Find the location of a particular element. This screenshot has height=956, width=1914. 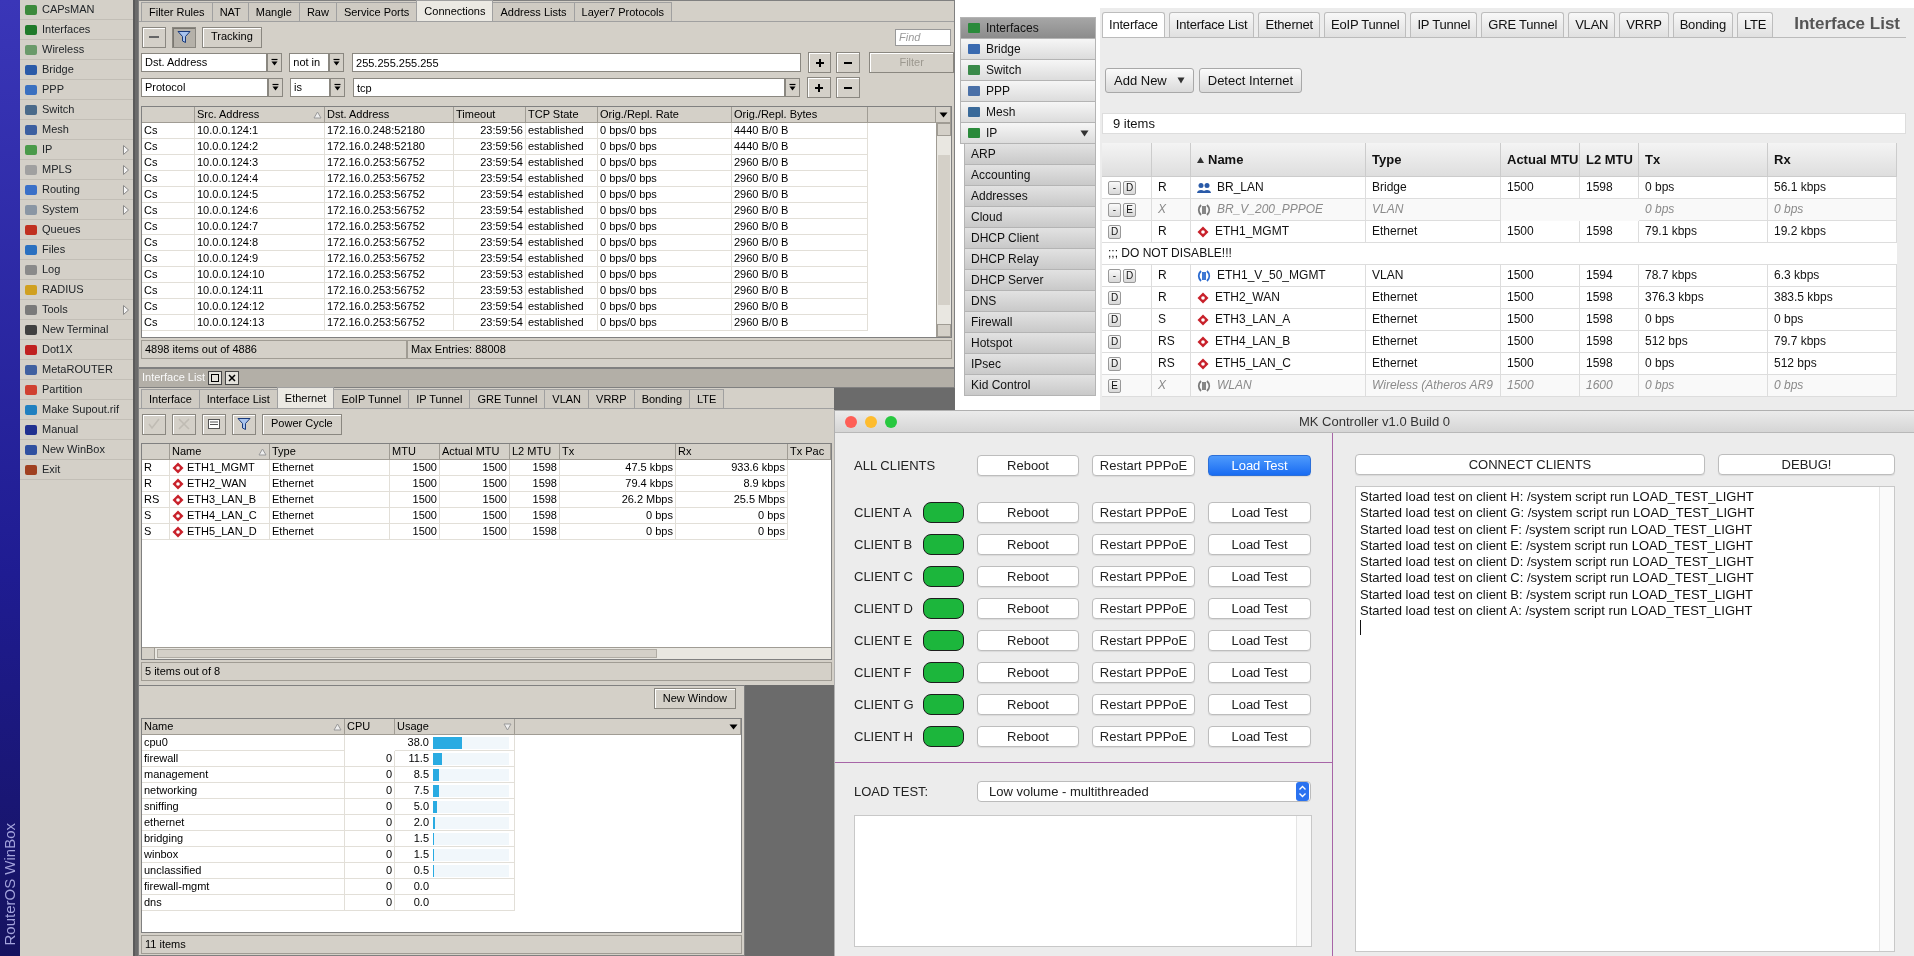

column-header: Tx is located at coordinates (1703, 160).